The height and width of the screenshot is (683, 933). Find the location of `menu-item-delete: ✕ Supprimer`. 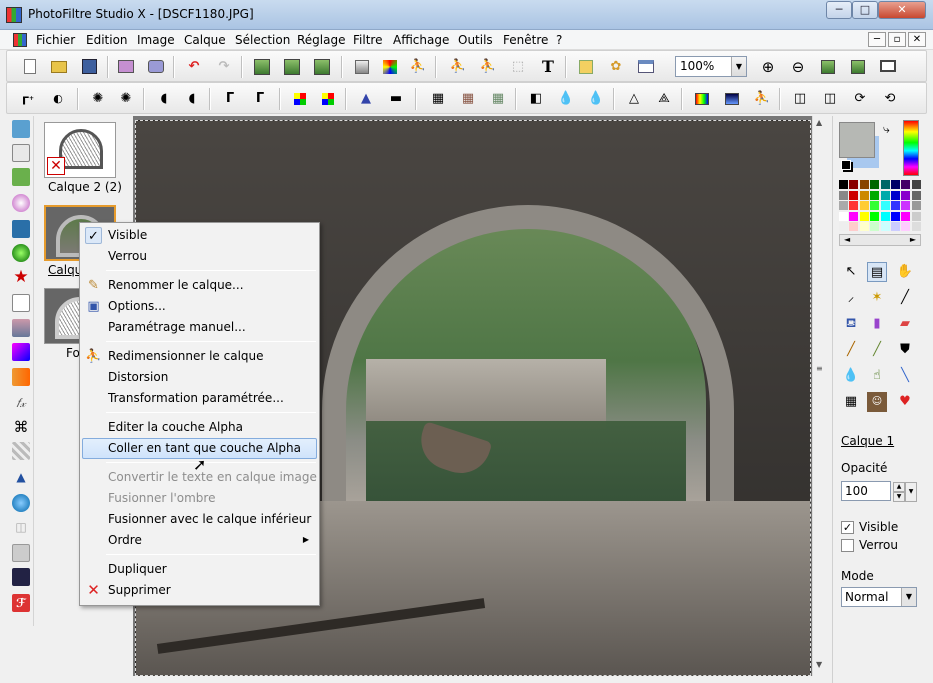

menu-item-delete: ✕ Supprimer is located at coordinates (199, 590).